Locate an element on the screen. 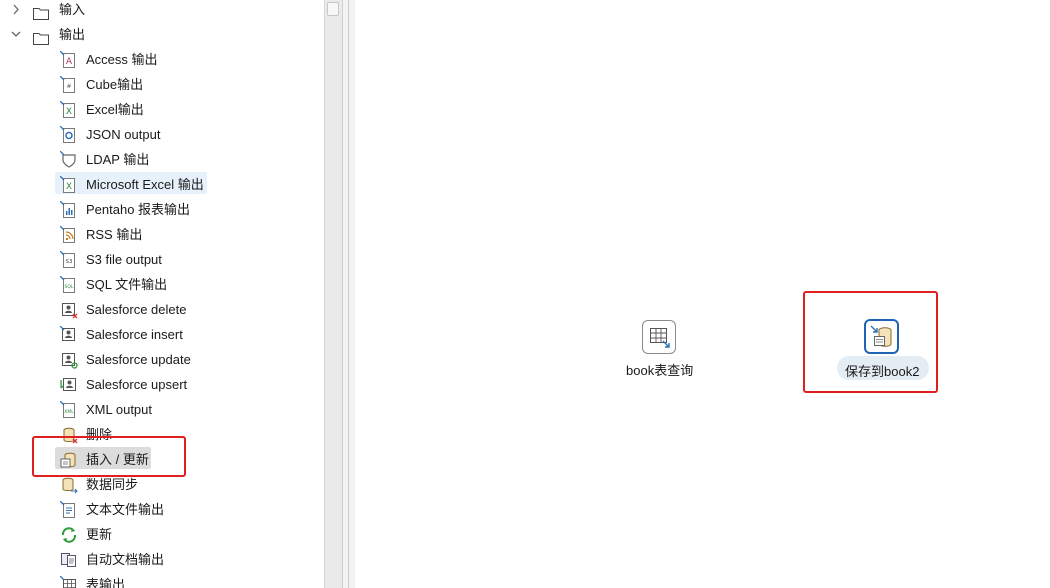  step-label: book表查询 is located at coordinates (660, 370).